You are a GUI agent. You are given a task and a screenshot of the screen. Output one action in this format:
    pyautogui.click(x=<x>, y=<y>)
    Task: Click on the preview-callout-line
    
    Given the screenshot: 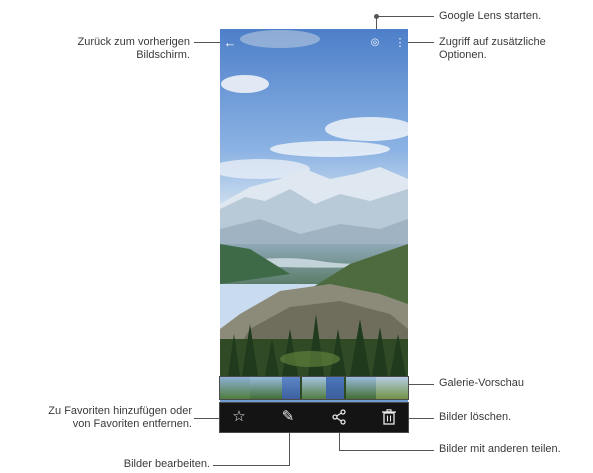 What is the action you would take?
    pyautogui.click(x=420, y=384)
    